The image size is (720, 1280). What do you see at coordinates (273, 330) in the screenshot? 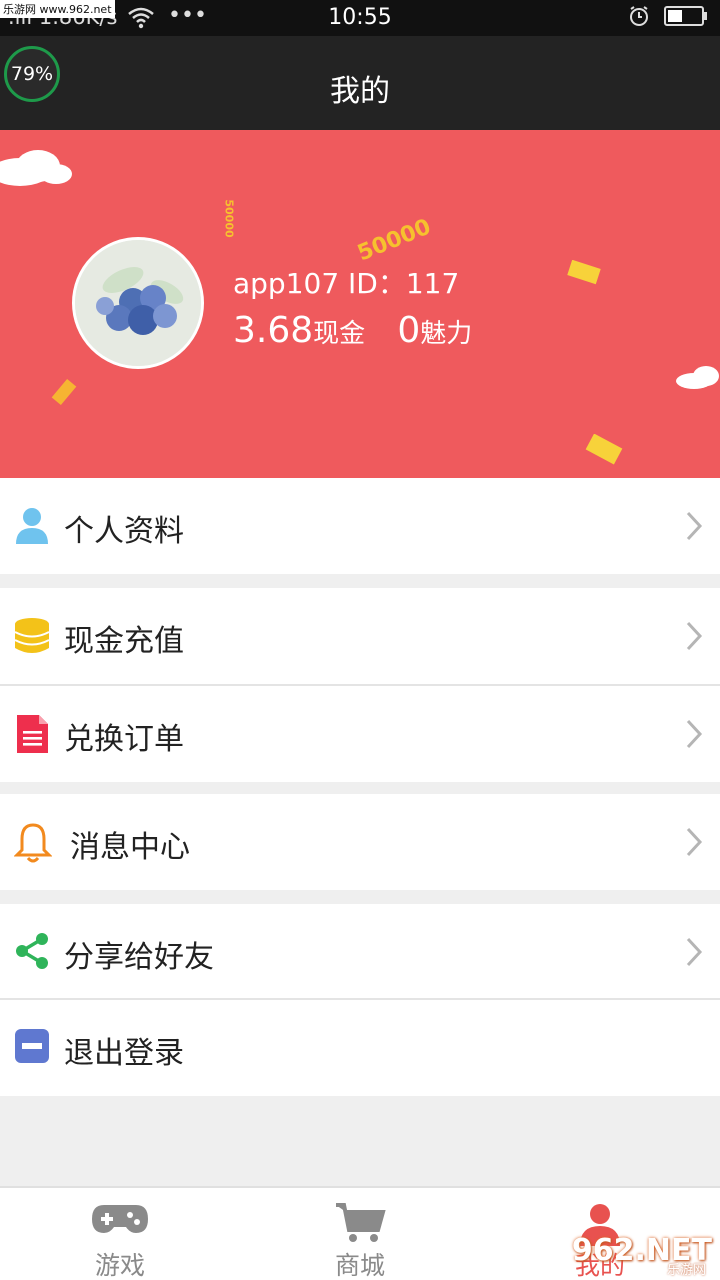
I see `cash-value: 3.68` at bounding box center [273, 330].